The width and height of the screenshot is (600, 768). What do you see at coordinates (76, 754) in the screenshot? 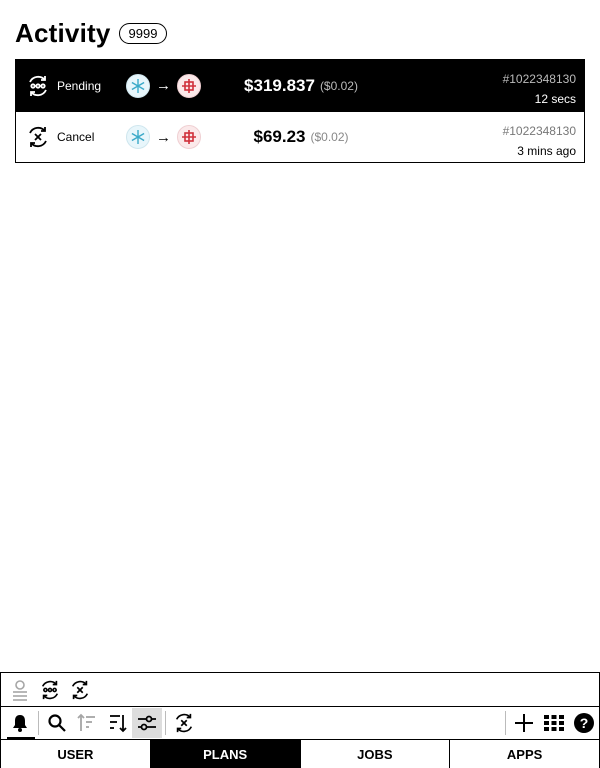
I see `tab-user: USER` at bounding box center [76, 754].